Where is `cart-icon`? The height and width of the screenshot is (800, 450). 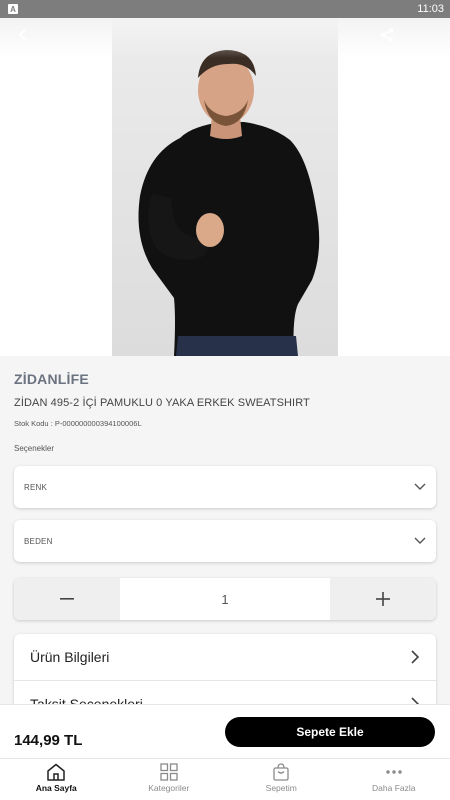
cart-icon is located at coordinates (281, 772).